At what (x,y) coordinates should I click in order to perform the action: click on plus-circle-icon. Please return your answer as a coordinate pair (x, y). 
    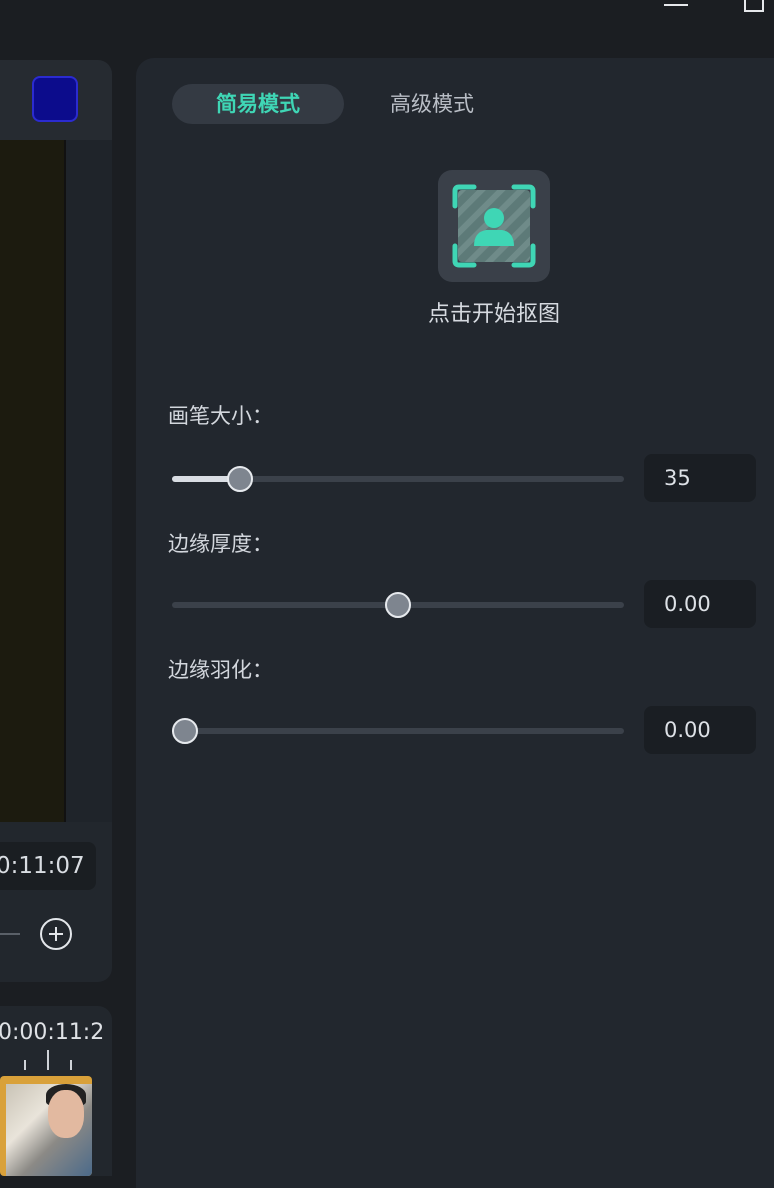
    Looking at the image, I should click on (56, 934).